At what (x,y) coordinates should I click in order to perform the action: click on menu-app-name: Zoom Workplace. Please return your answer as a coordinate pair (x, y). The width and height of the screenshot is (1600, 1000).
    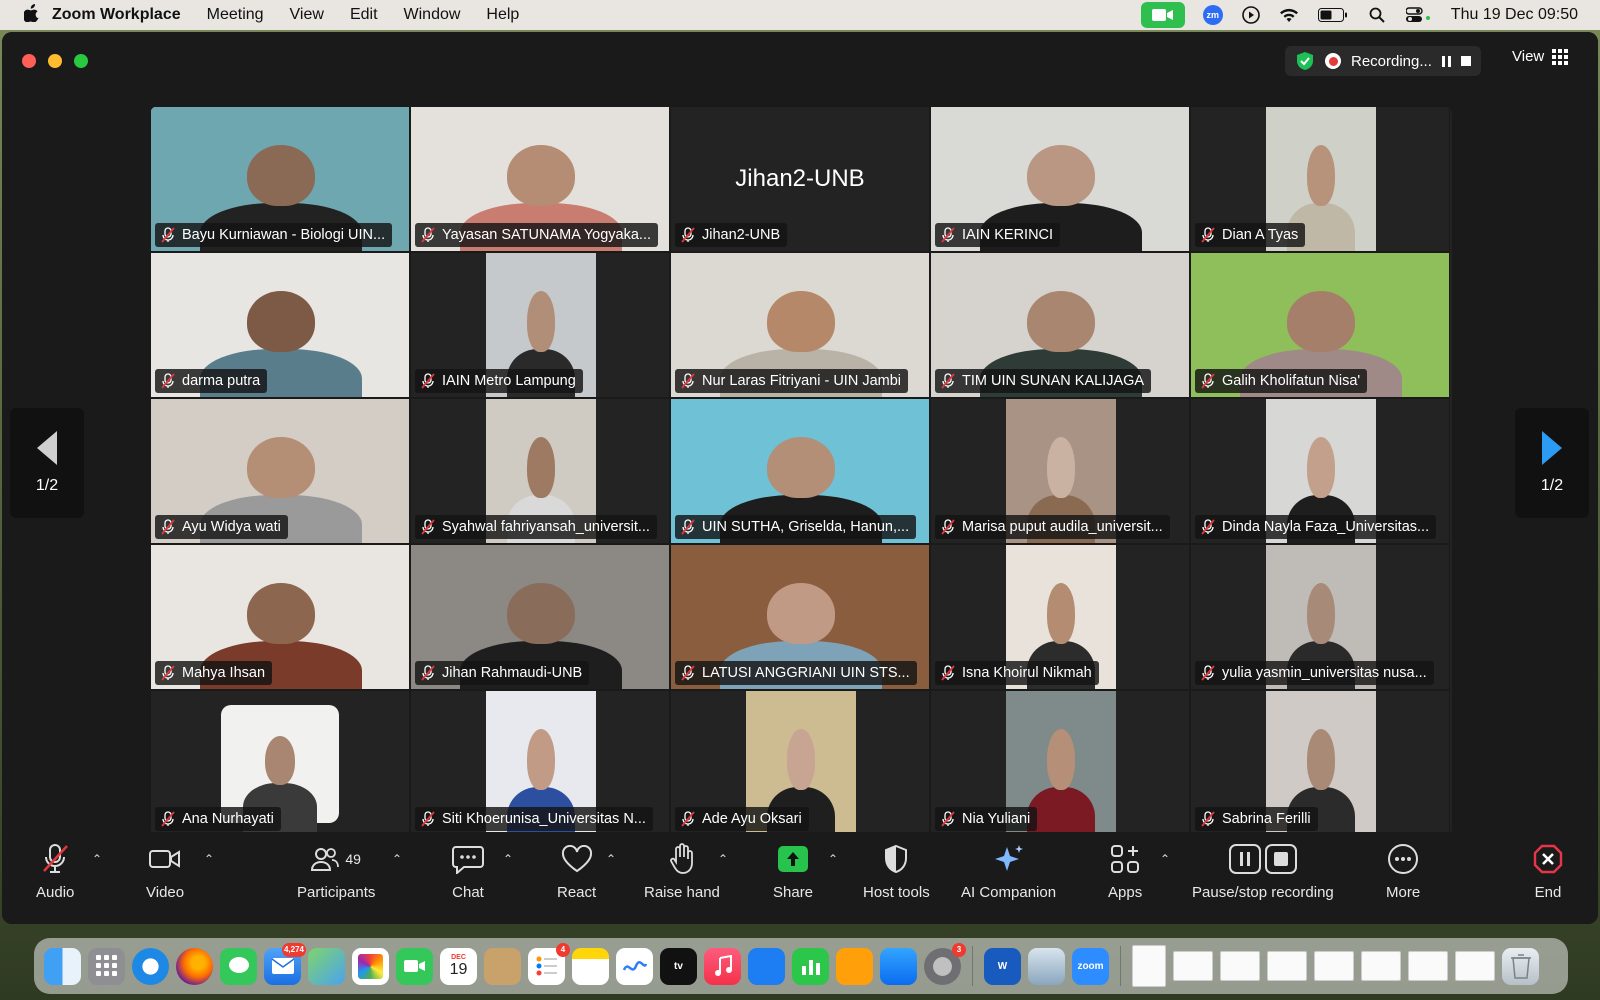
    Looking at the image, I should click on (116, 15).